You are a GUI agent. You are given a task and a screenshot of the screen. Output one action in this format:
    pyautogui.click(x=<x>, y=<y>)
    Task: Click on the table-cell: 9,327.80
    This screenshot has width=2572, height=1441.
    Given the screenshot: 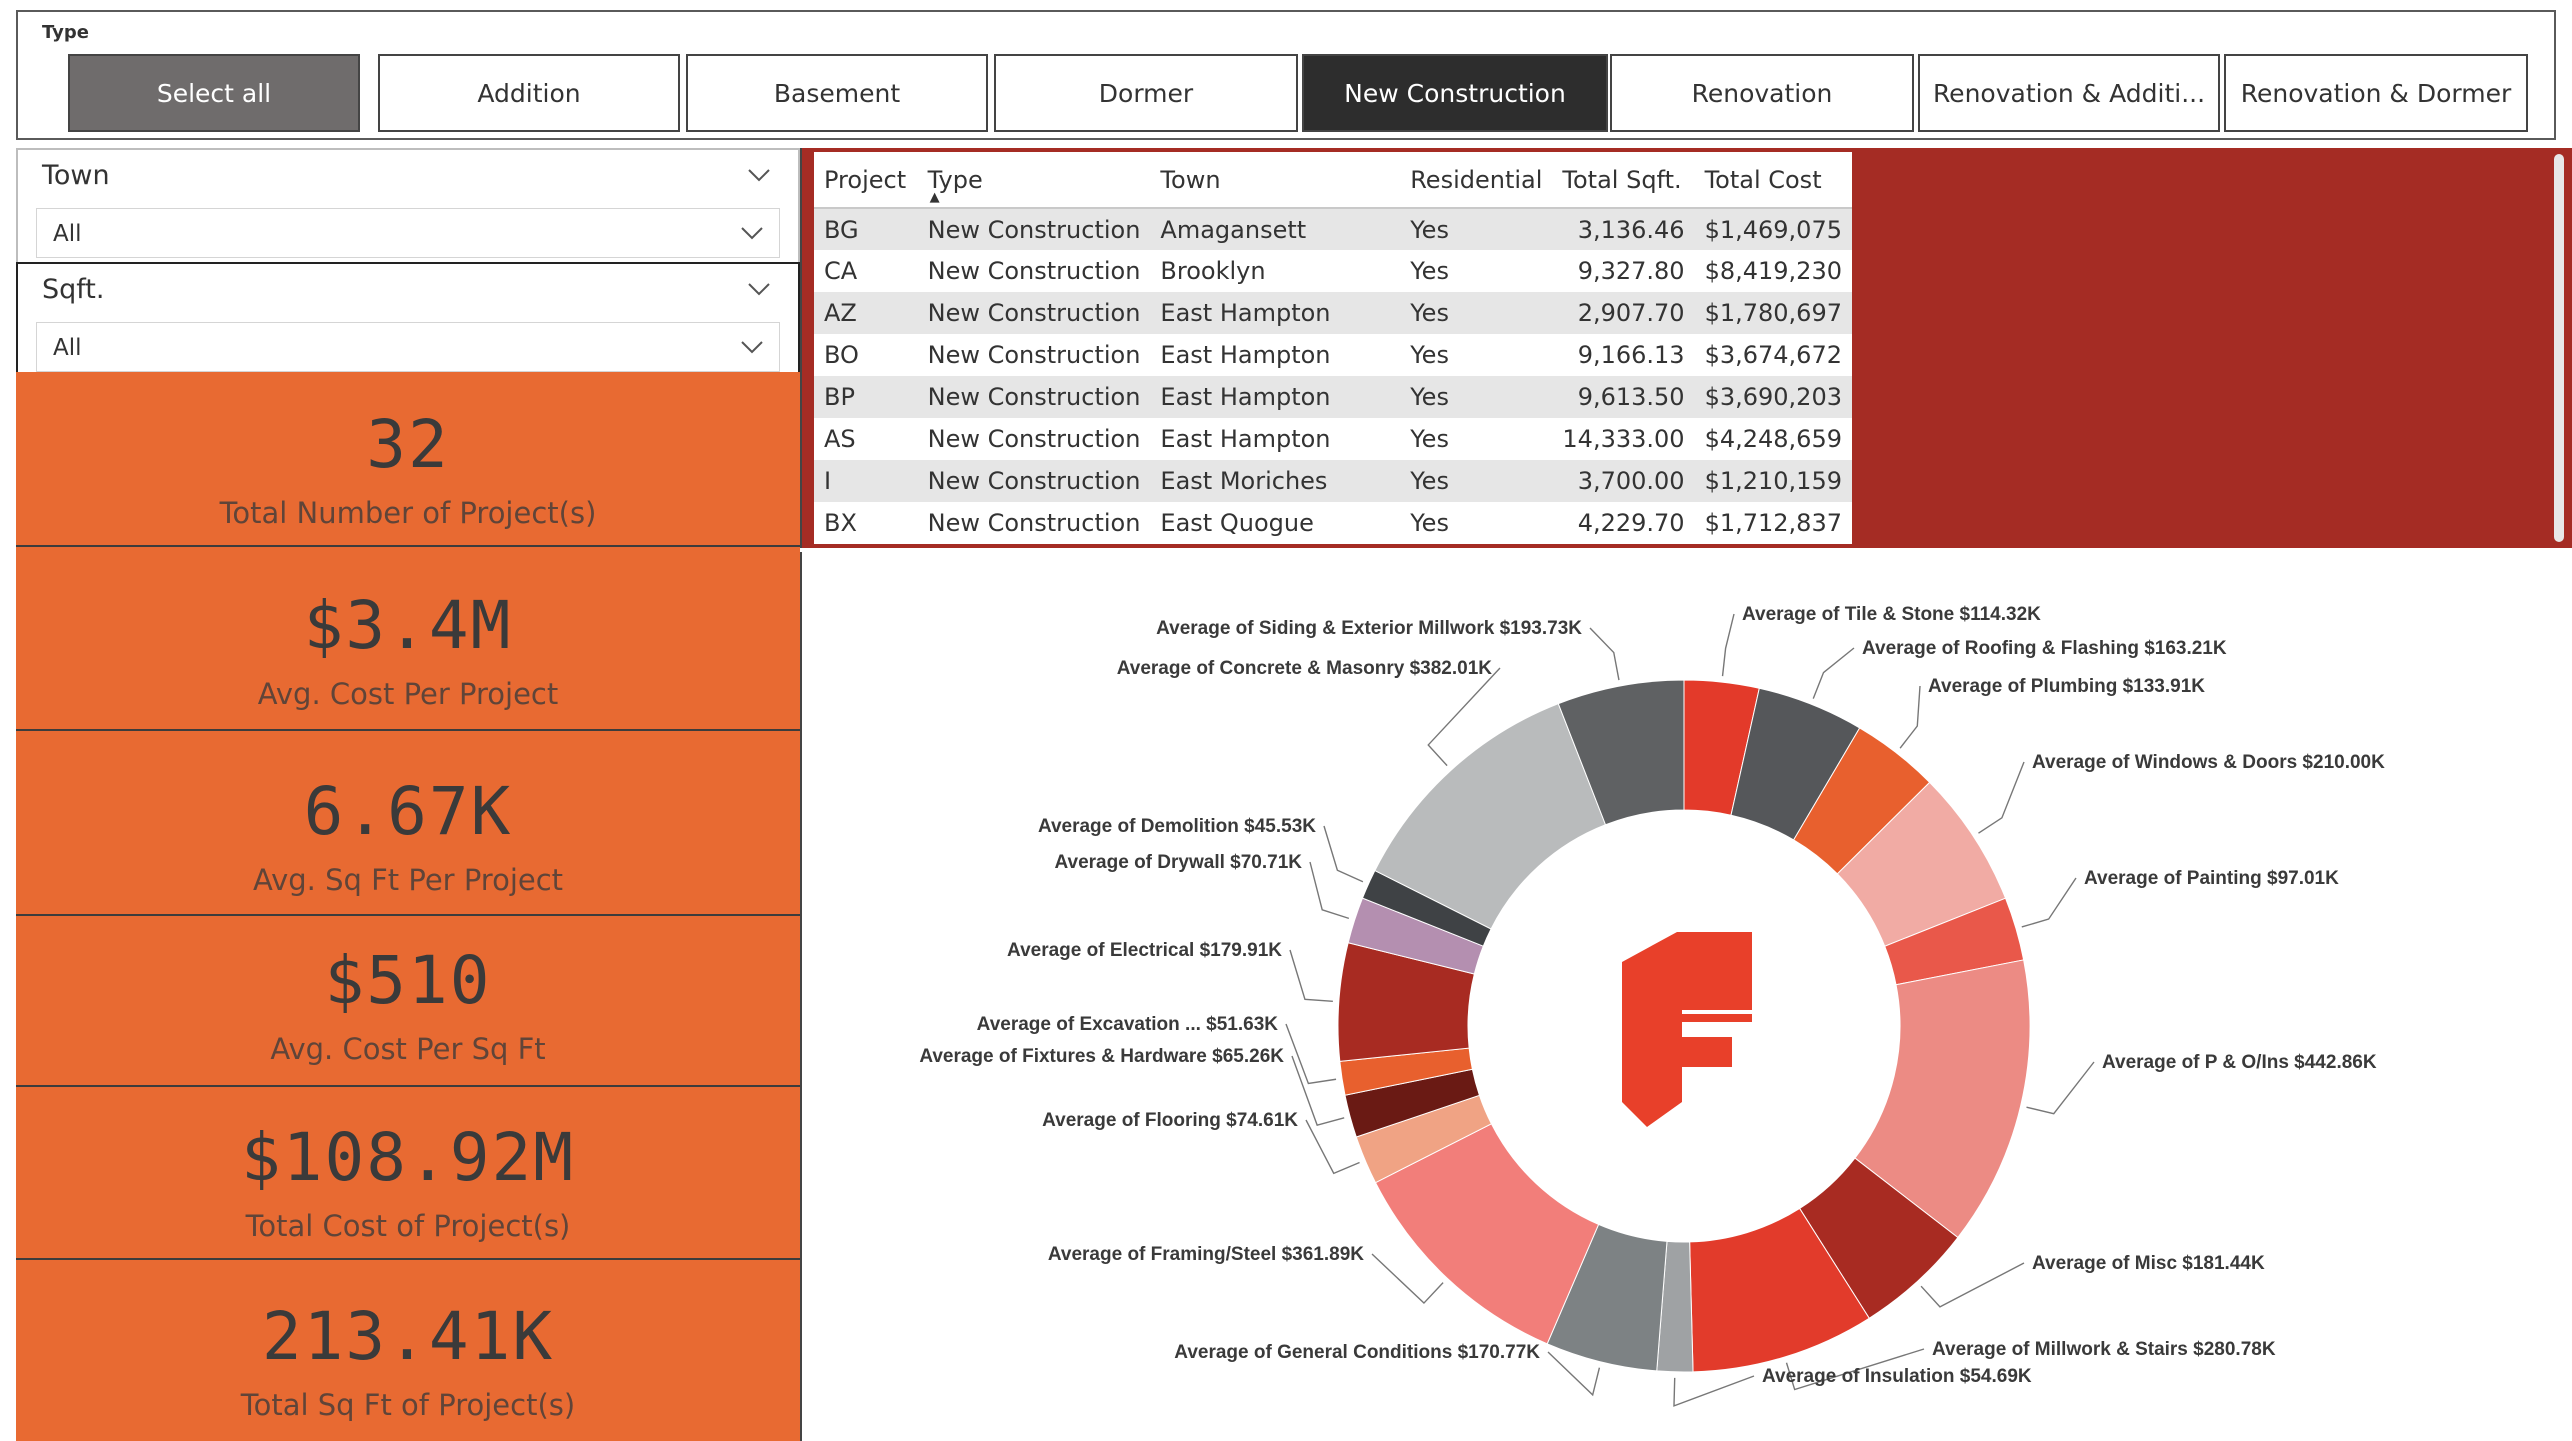 What is the action you would take?
    pyautogui.click(x=1631, y=271)
    